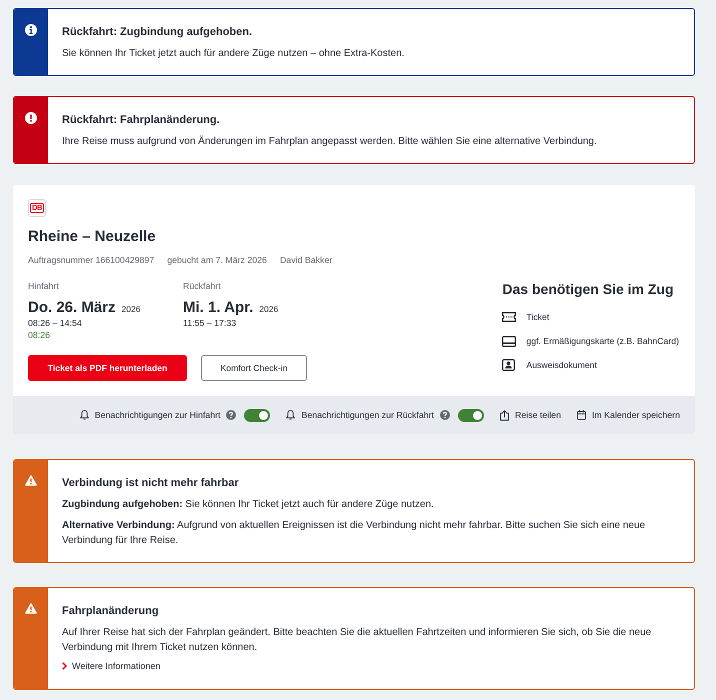  What do you see at coordinates (509, 341) in the screenshot?
I see `card-icon` at bounding box center [509, 341].